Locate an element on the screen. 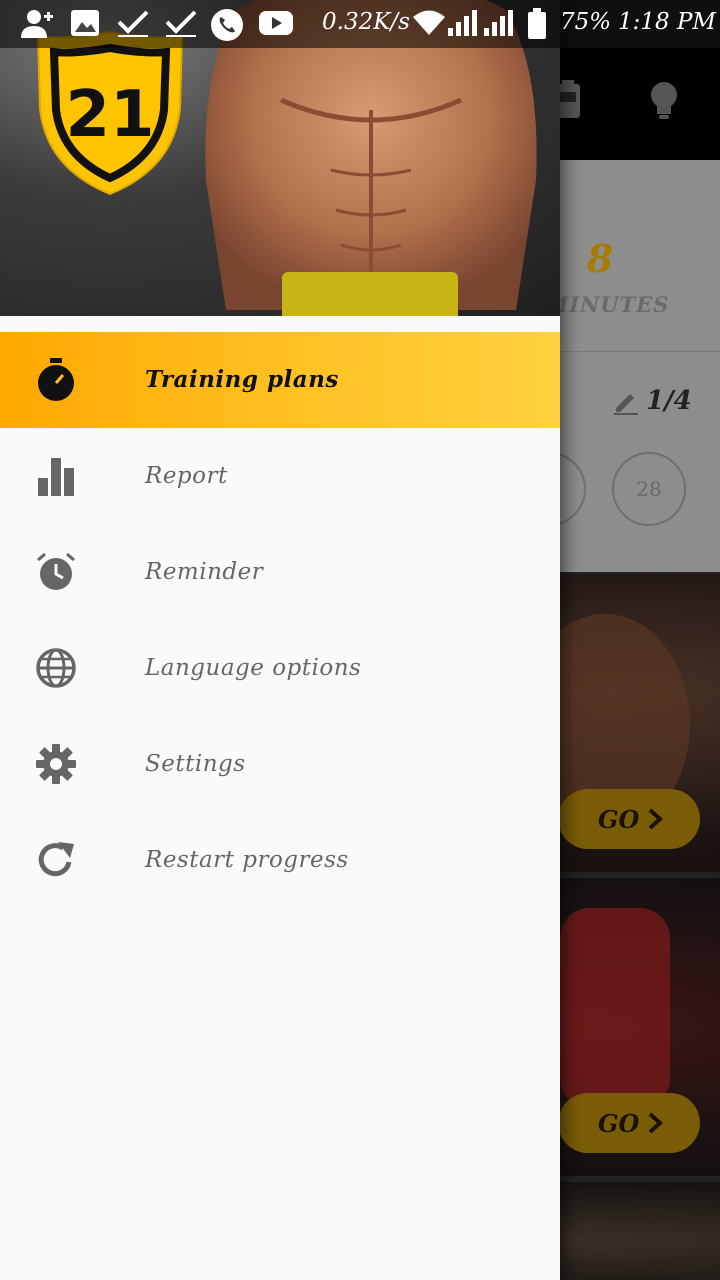 This screenshot has width=720, height=1280. menu-item-label: Report is located at coordinates (186, 476).